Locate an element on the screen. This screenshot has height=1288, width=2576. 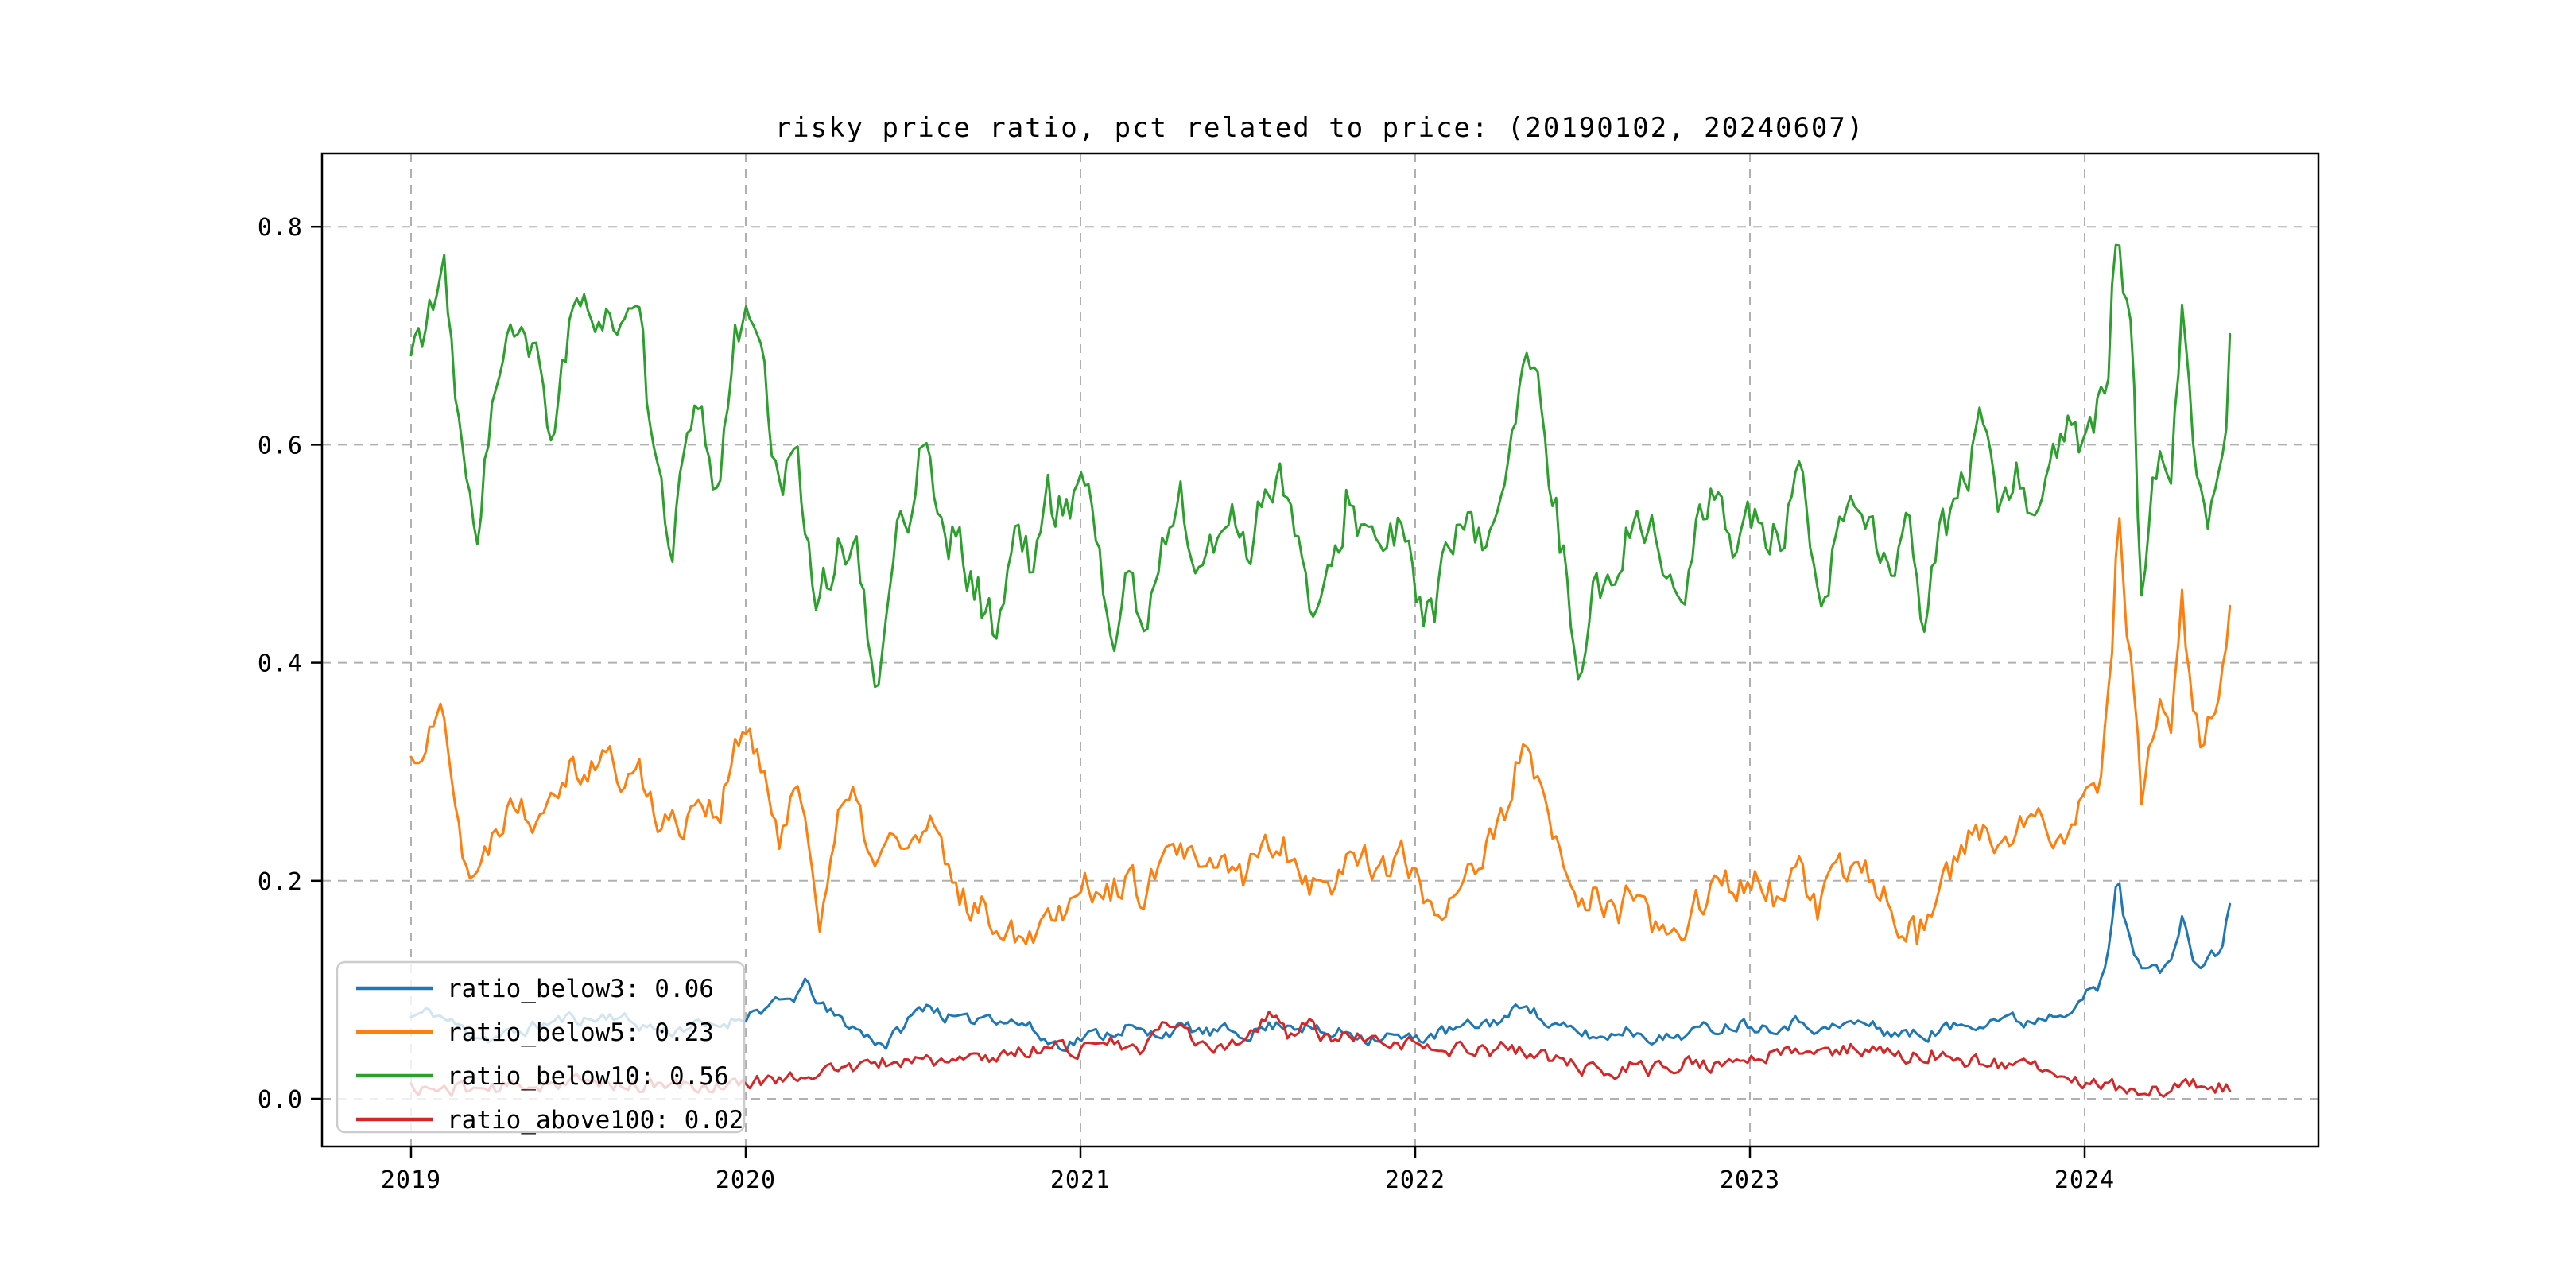
legend-label-ratio_below5: ratio_below5: 0.23 is located at coordinates (581, 1033).